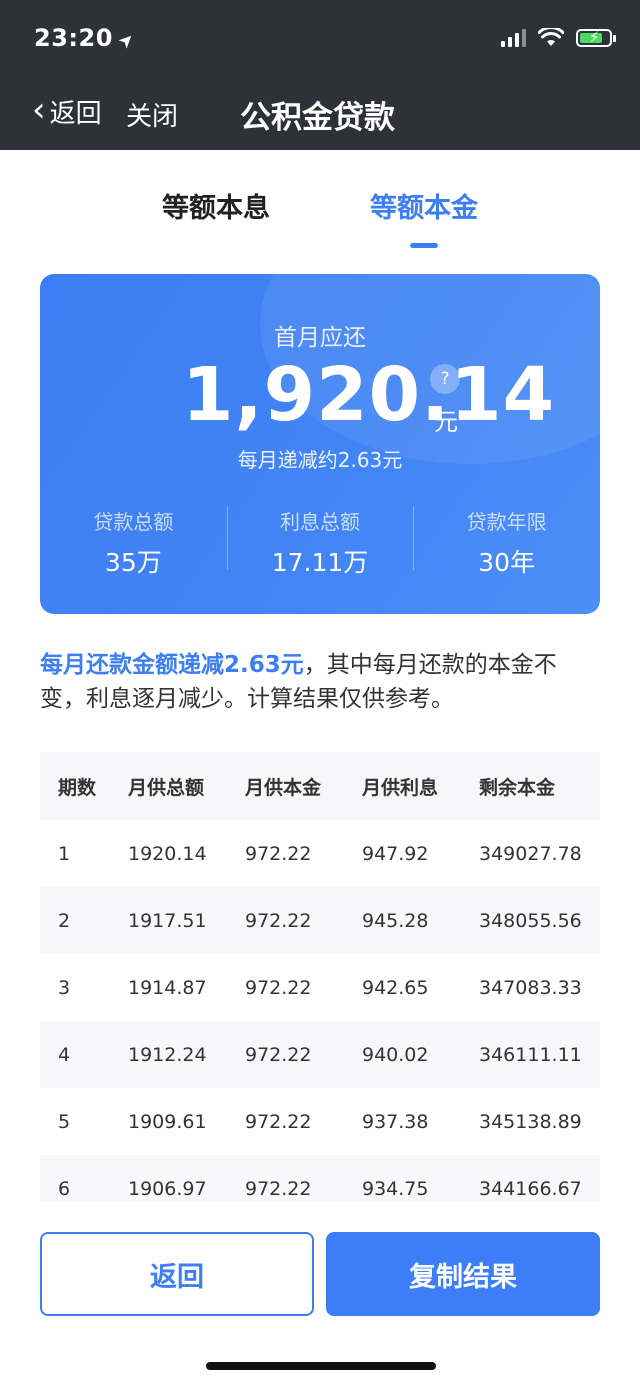  I want to click on cell-monthly-interest: 937.38, so click(395, 1121).